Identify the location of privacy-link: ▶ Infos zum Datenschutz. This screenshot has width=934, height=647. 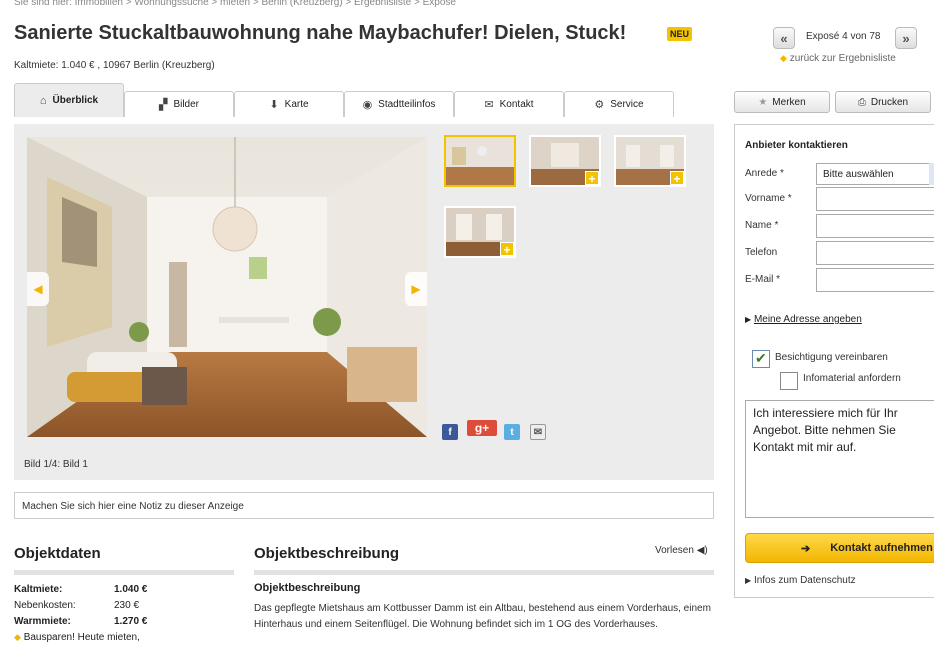
(800, 580).